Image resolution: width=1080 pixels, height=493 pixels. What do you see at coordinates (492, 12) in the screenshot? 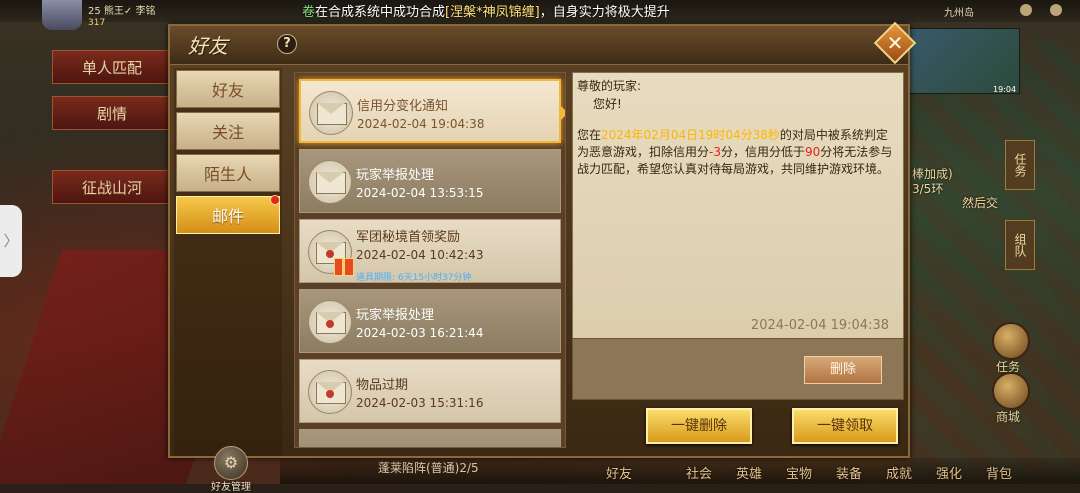
I see `broadcast-item-name: [涅槃*神凤锦缠]` at bounding box center [492, 12].